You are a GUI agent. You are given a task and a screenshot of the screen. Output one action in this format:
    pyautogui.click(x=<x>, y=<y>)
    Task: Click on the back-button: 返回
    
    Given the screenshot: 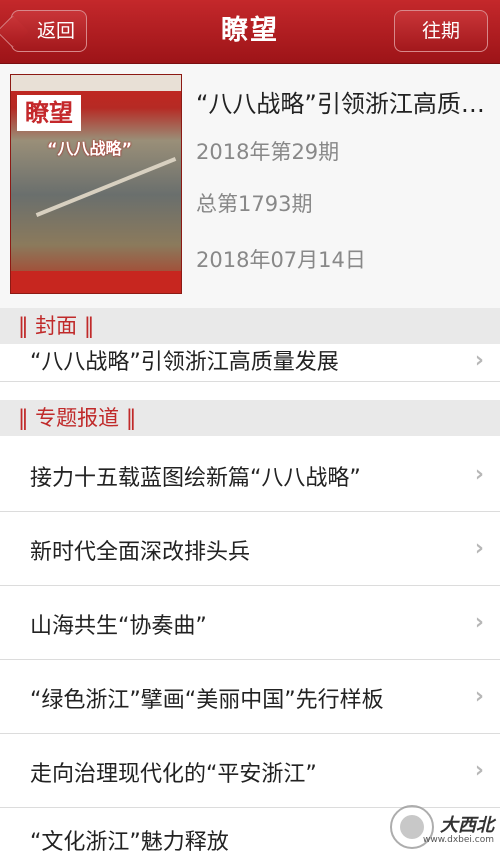 What is the action you would take?
    pyautogui.click(x=49, y=31)
    